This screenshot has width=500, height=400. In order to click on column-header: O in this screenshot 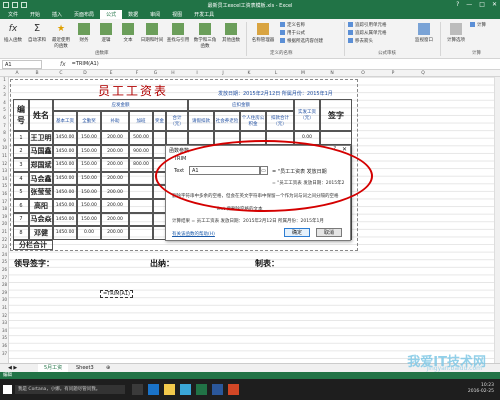, I will do `click(363, 73)`.